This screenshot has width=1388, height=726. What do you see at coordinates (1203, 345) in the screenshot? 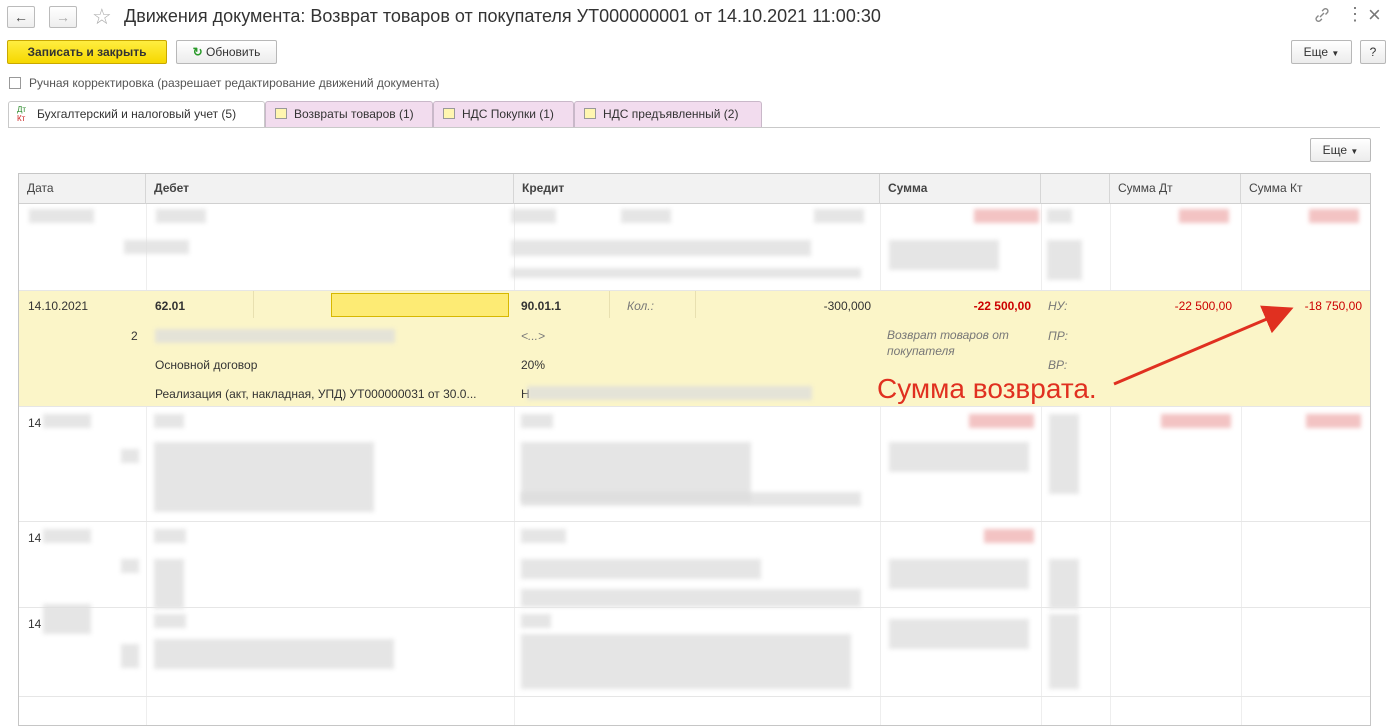
I see `annotation-arrow-icon` at bounding box center [1203, 345].